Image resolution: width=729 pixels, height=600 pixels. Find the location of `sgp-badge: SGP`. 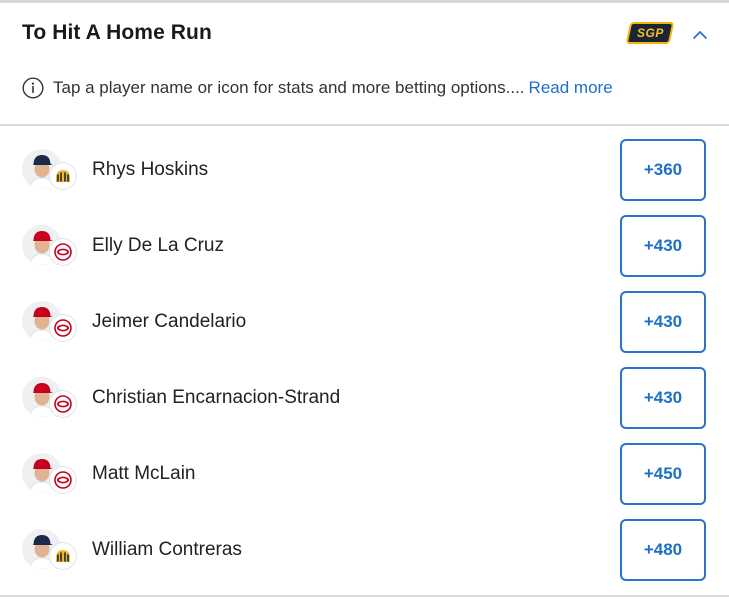

sgp-badge: SGP is located at coordinates (650, 33).